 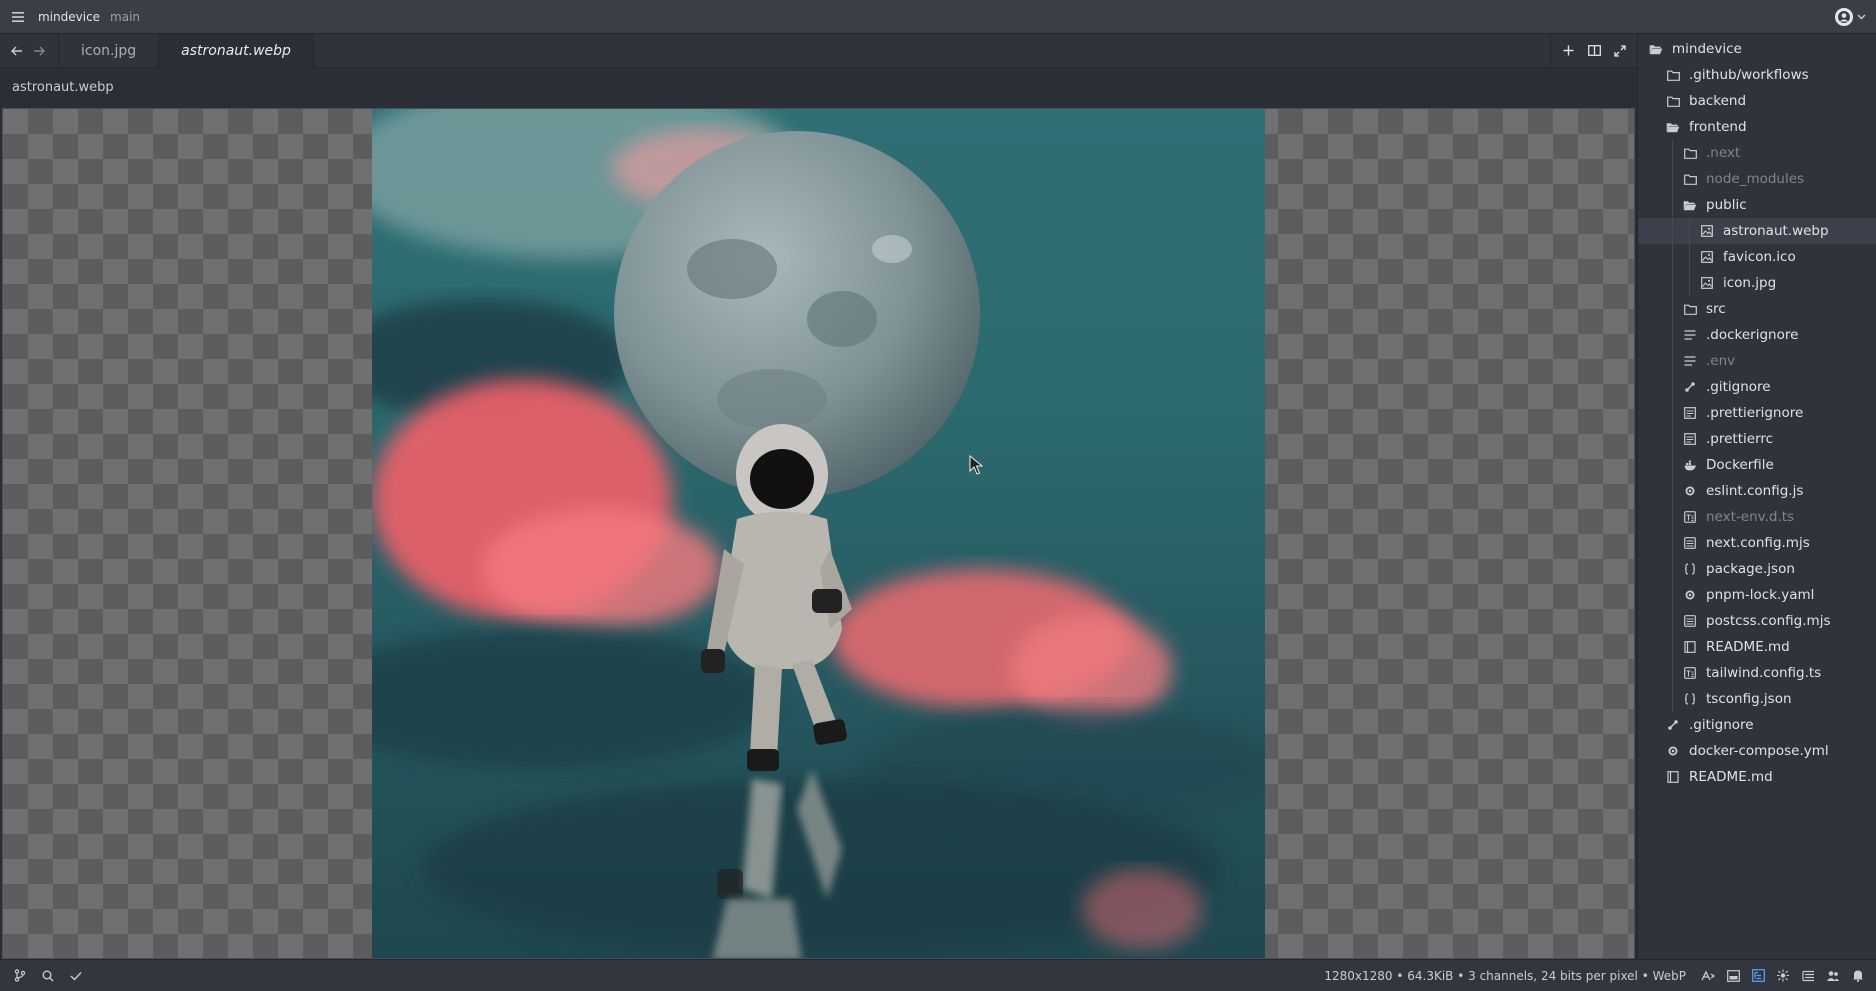 I want to click on tree-item: .env, so click(x=1757, y=361).